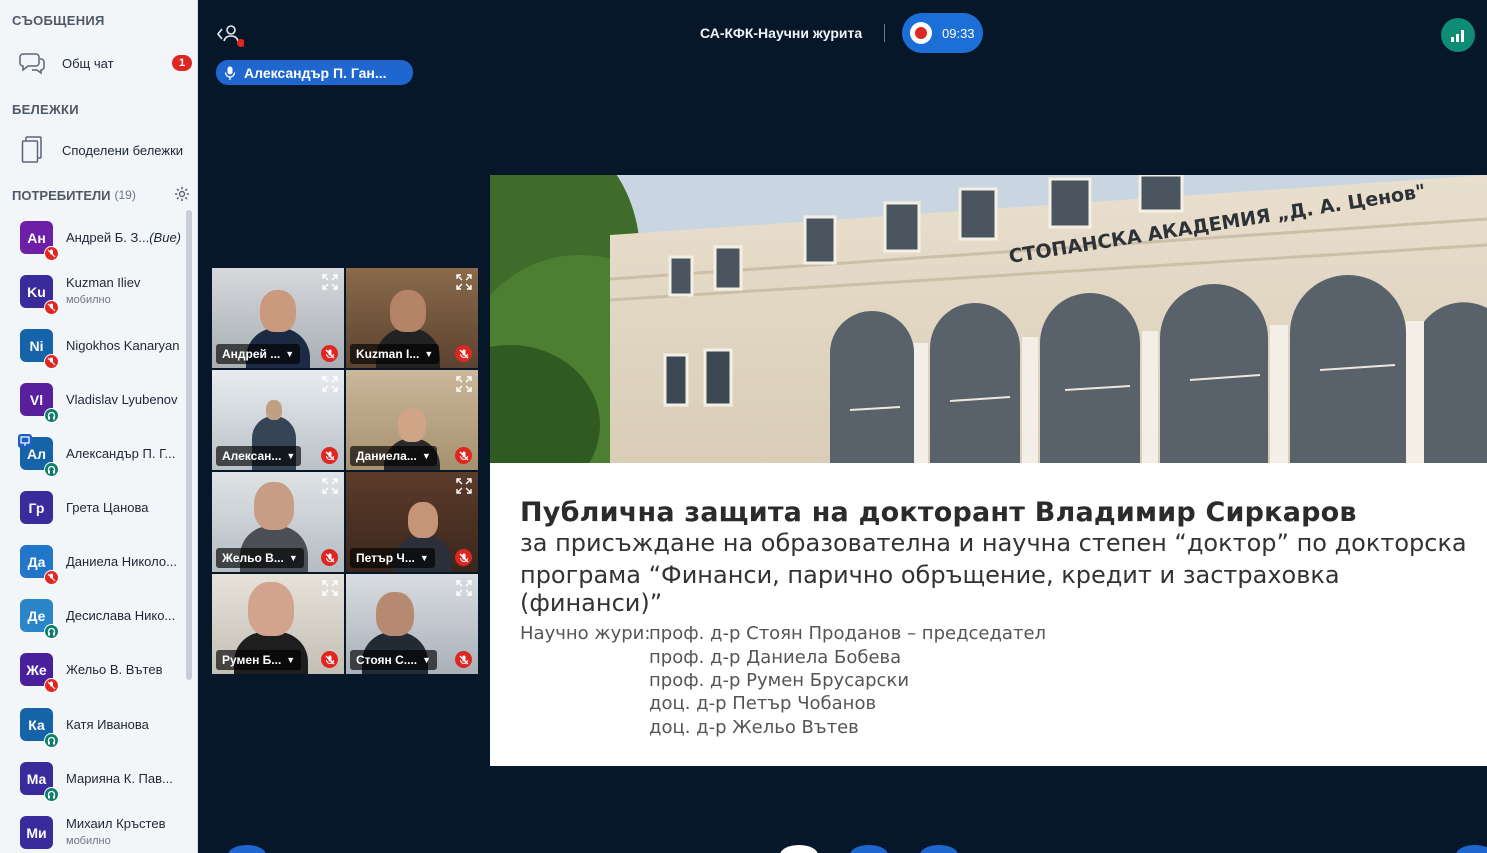 The image size is (1487, 853). What do you see at coordinates (259, 456) in the screenshot?
I see `video-name-dropdown: Алексан... ▼` at bounding box center [259, 456].